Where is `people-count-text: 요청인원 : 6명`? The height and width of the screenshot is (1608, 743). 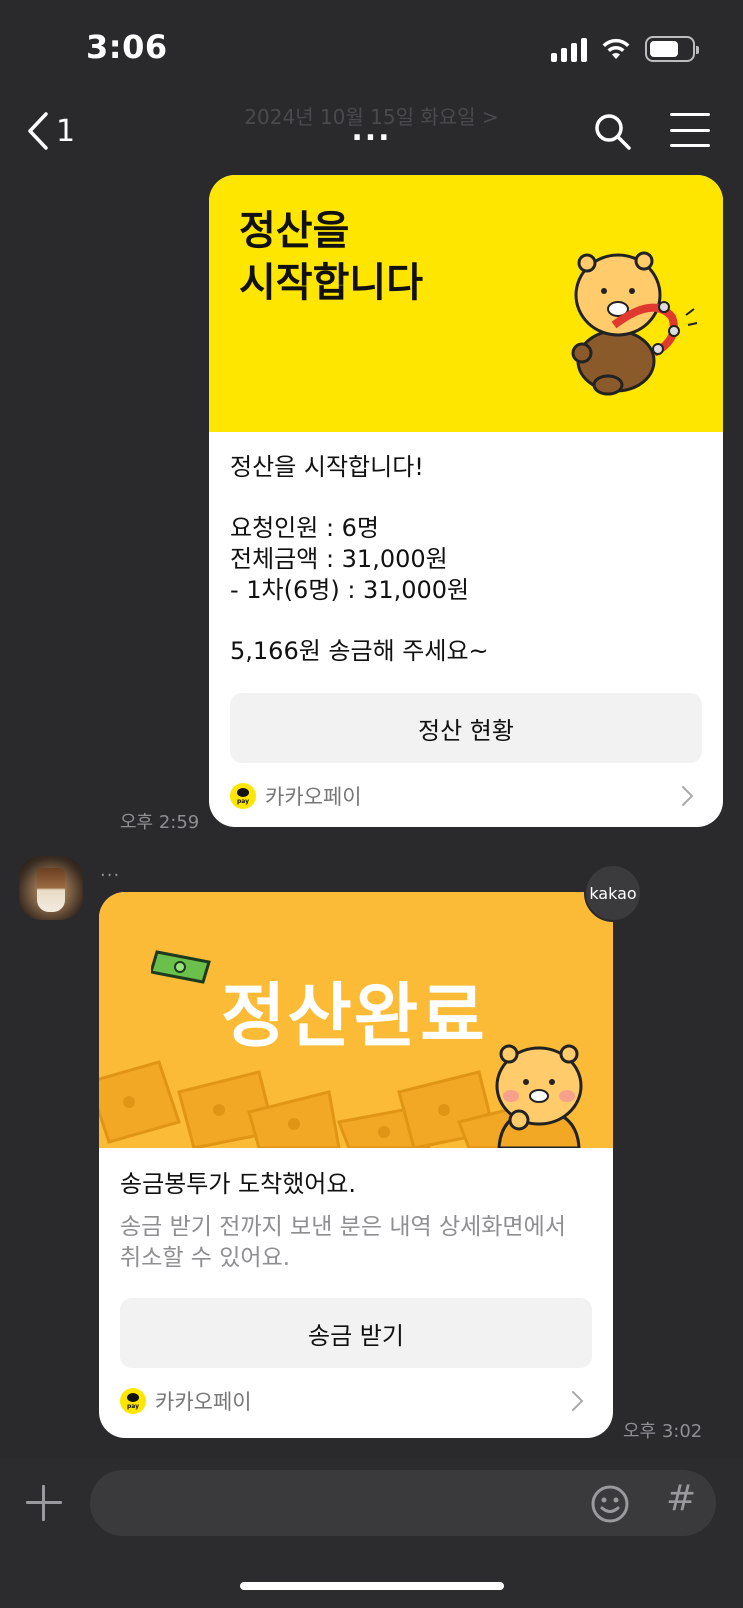 people-count-text: 요청인원 : 6명 is located at coordinates (305, 528).